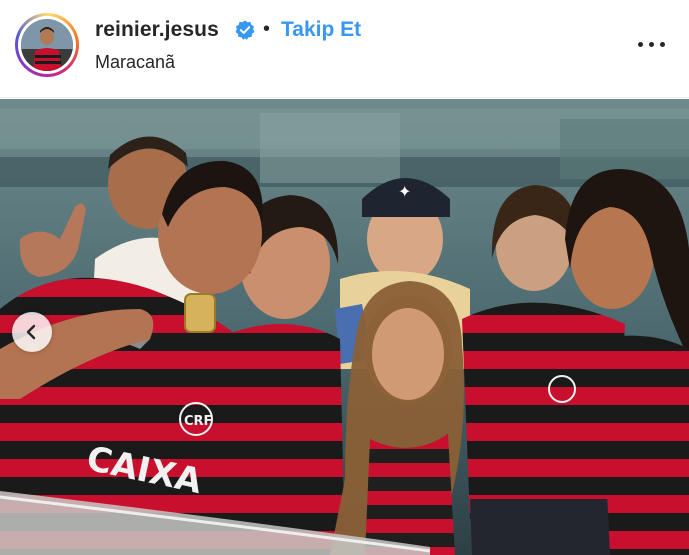 The image size is (689, 555). What do you see at coordinates (245, 30) in the screenshot?
I see `verified-badge-icon` at bounding box center [245, 30].